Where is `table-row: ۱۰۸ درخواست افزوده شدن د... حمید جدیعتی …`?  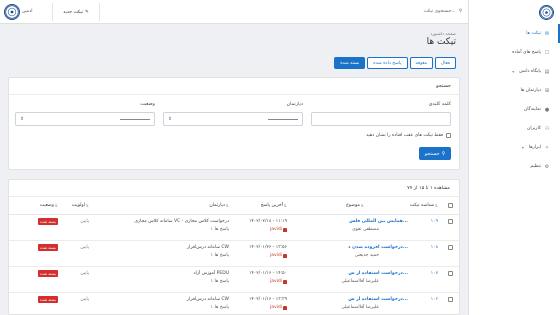
table-row: ۱۰۸ درخواست افزوده شدن د... حمید جدیعتی … is located at coordinates (234, 254).